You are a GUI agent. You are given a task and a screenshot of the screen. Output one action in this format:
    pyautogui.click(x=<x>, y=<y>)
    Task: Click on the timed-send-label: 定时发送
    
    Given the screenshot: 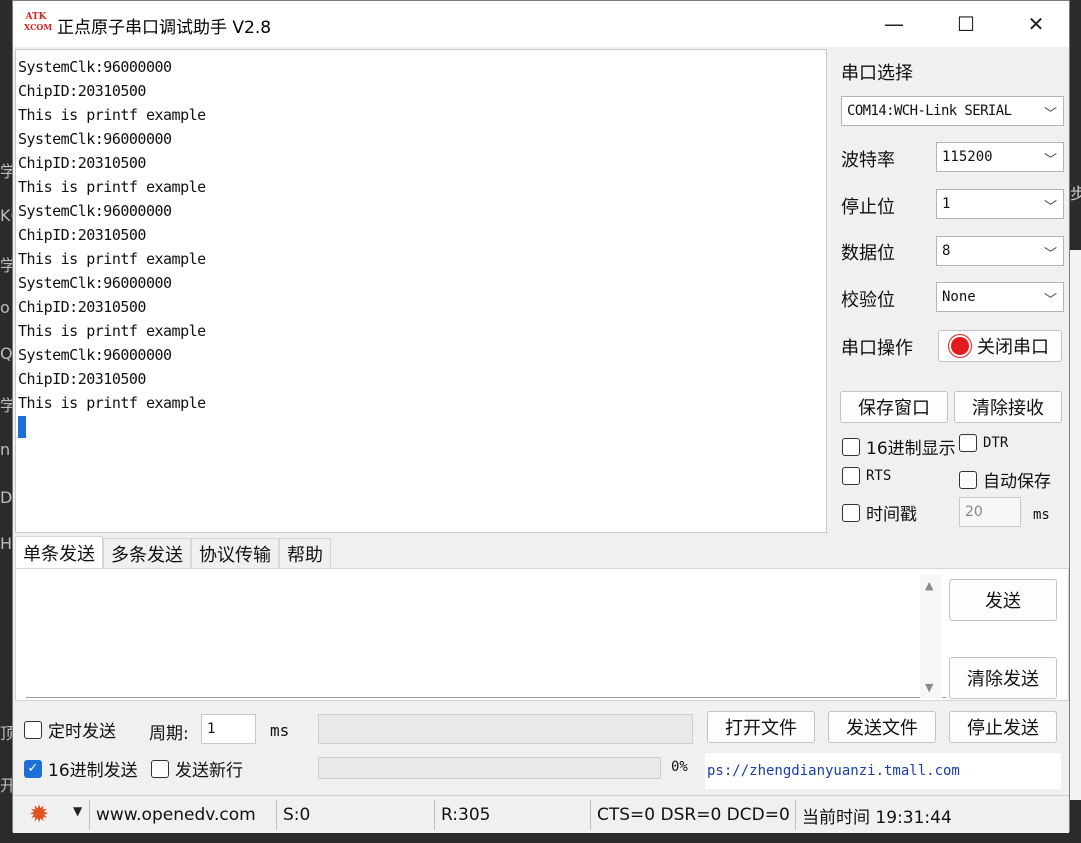 What is the action you would take?
    pyautogui.click(x=82, y=732)
    